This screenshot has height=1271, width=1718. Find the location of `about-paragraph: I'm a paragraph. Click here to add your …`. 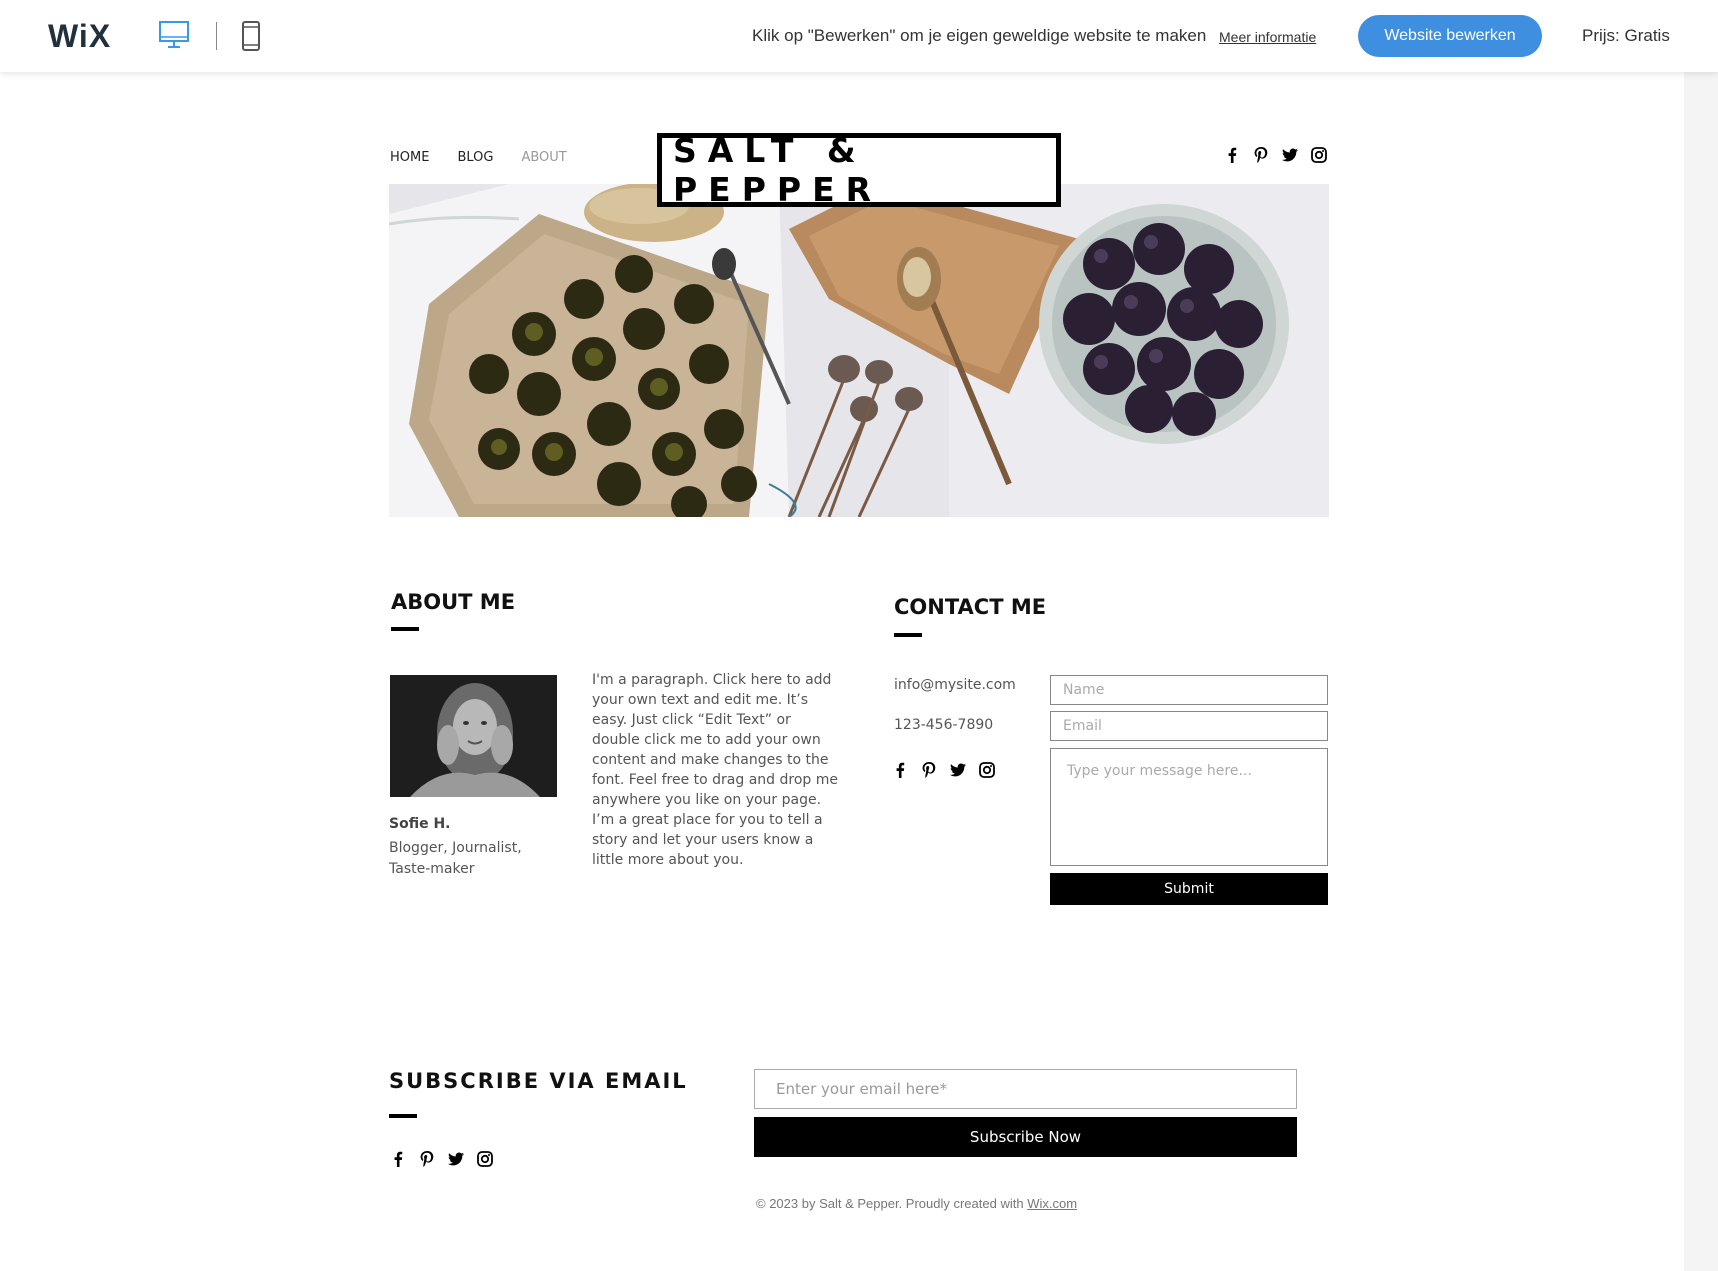

about-paragraph: I'm a paragraph. Click here to add your … is located at coordinates (715, 770).